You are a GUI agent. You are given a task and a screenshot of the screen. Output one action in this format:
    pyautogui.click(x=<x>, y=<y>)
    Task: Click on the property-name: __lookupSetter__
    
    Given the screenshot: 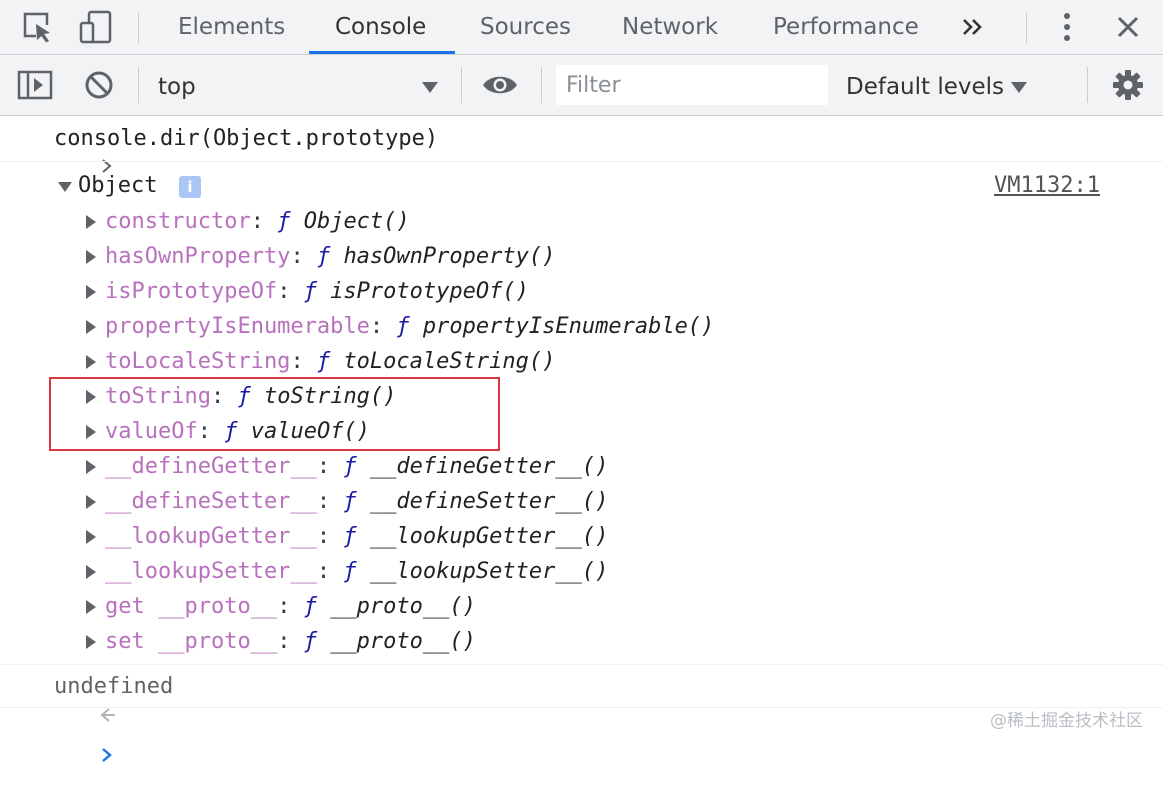 What is the action you would take?
    pyautogui.click(x=211, y=571)
    